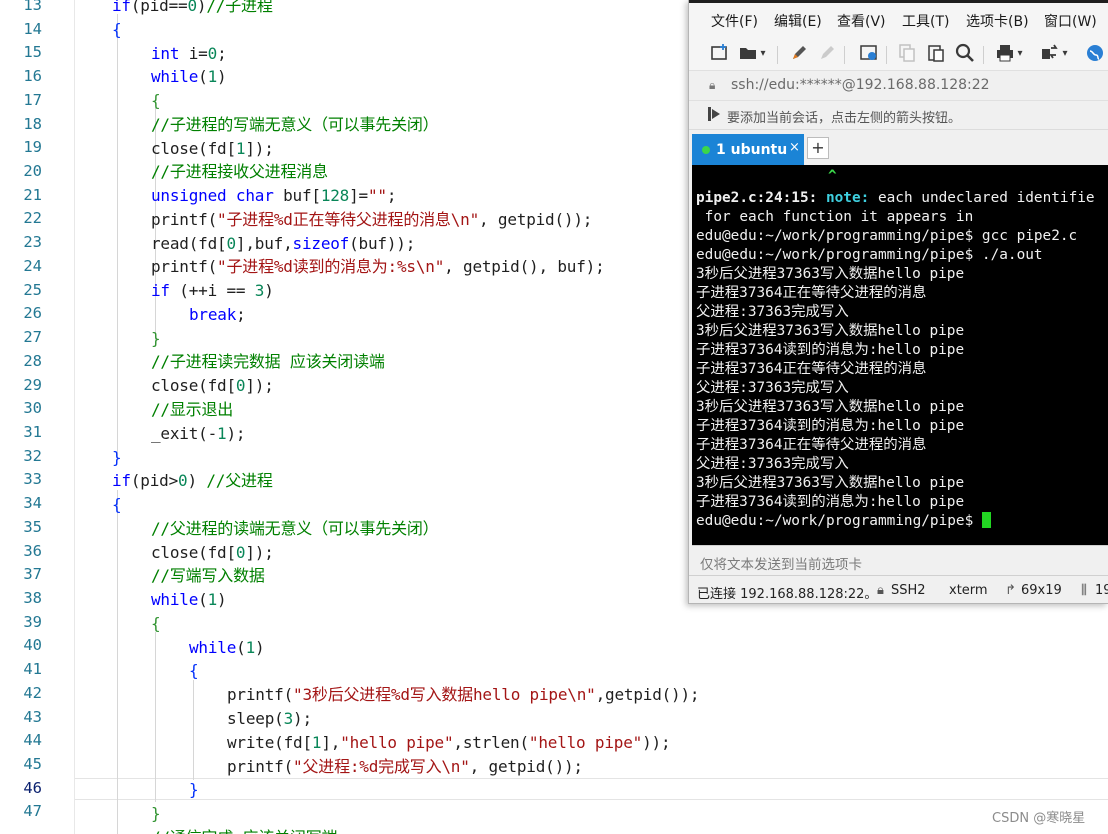  I want to click on send-input-bar: 仅将文本发送到当前选项卡, so click(900, 560).